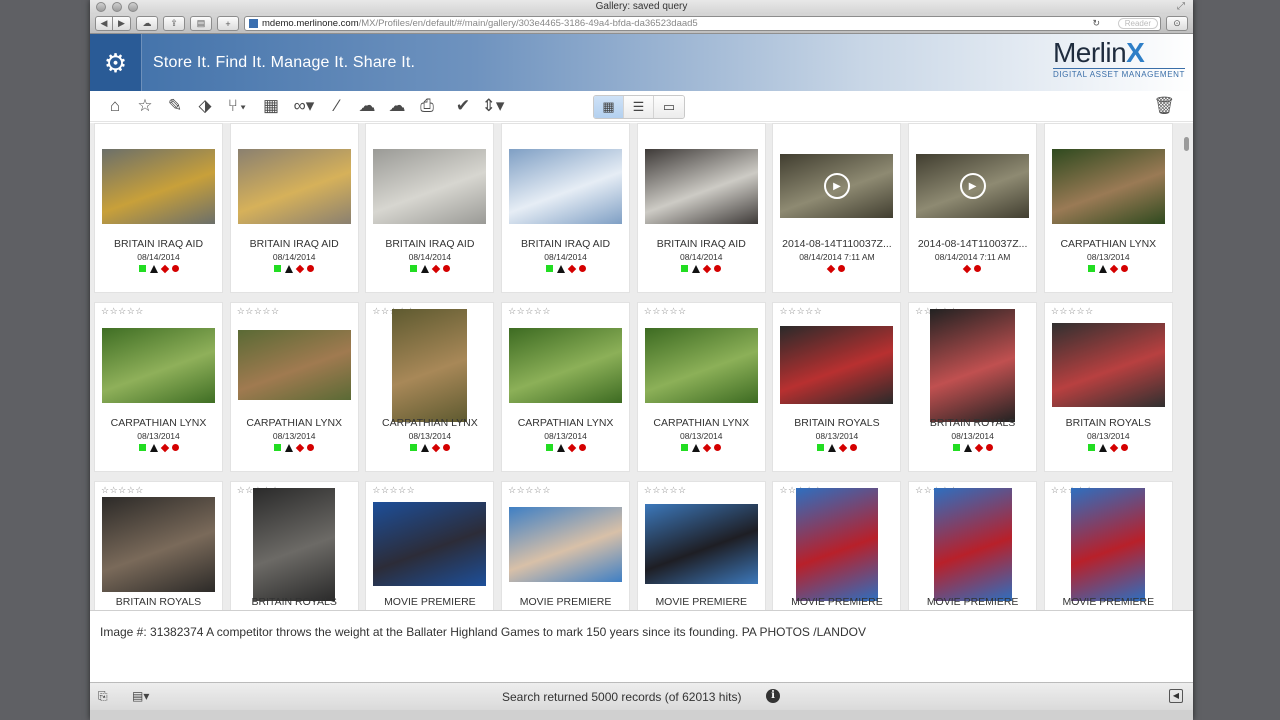 The image size is (1280, 720). Describe the element at coordinates (238, 106) in the screenshot. I see `branch-icon: ⑂▾` at that location.